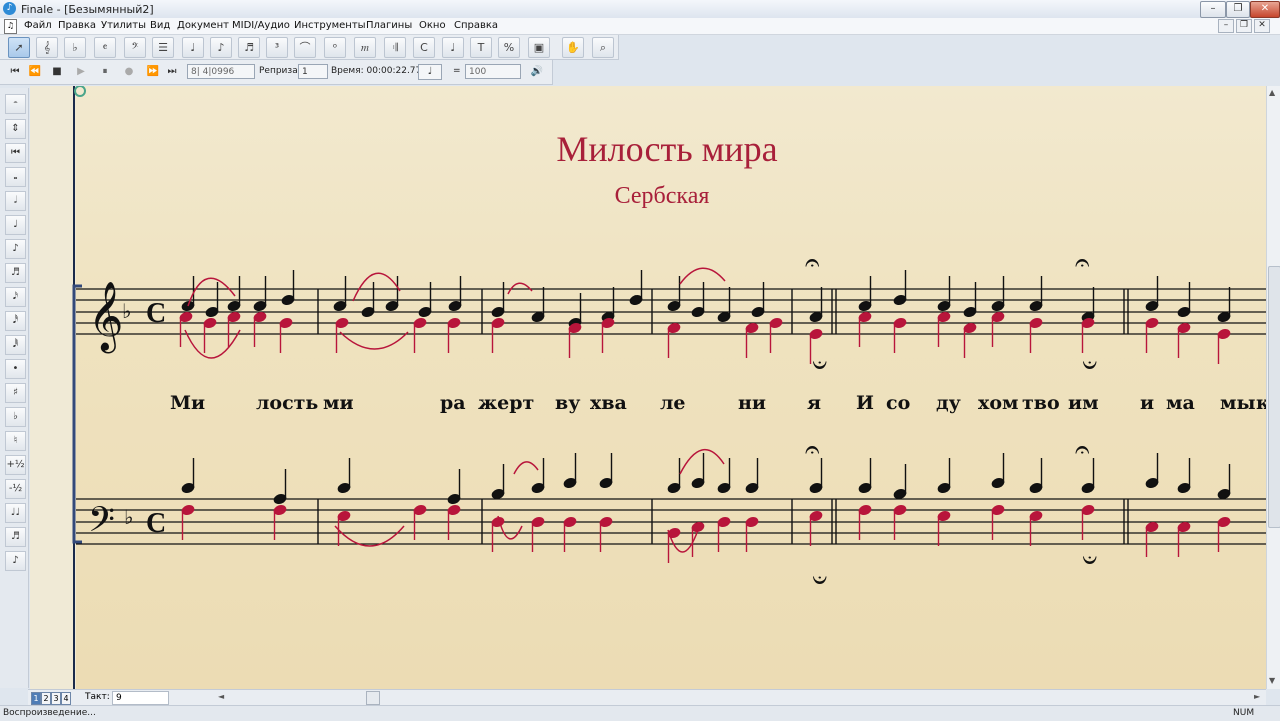 The image size is (1280, 721). I want to click on lyric-syllable: к, so click(1261, 403).